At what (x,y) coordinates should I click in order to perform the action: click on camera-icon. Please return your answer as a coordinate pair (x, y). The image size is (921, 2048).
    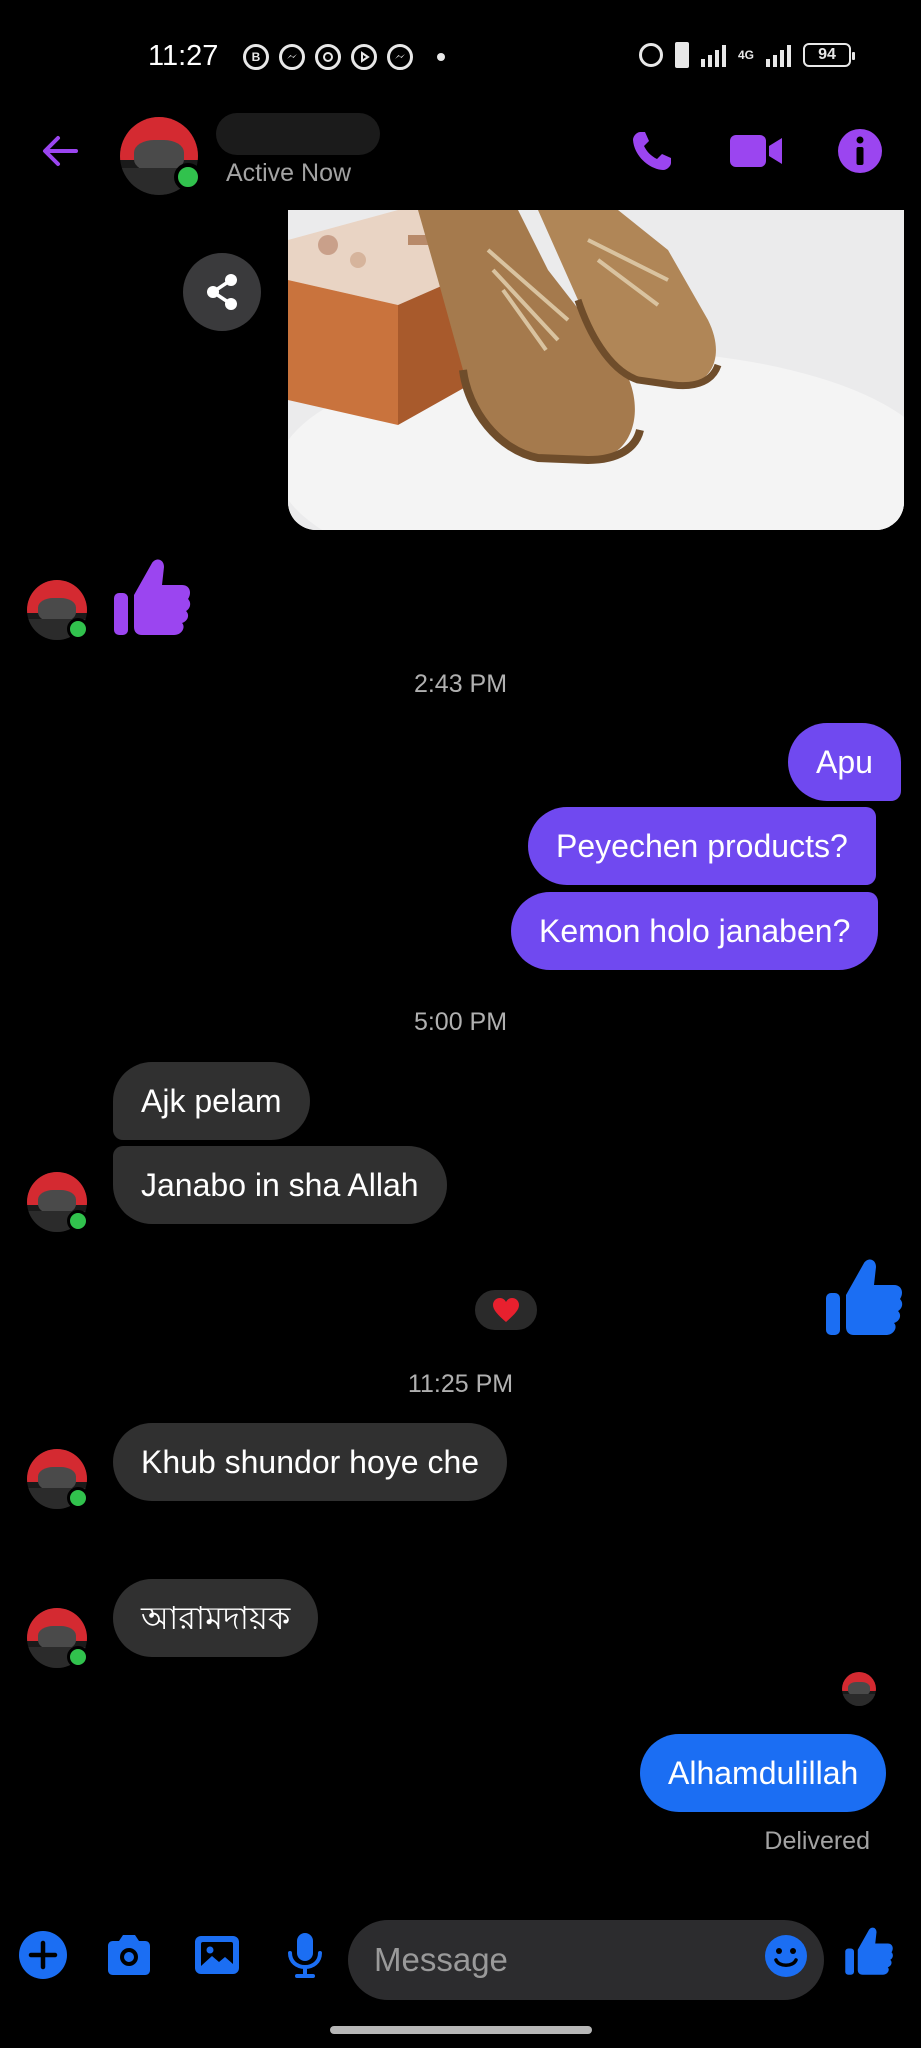
    Looking at the image, I should click on (129, 1955).